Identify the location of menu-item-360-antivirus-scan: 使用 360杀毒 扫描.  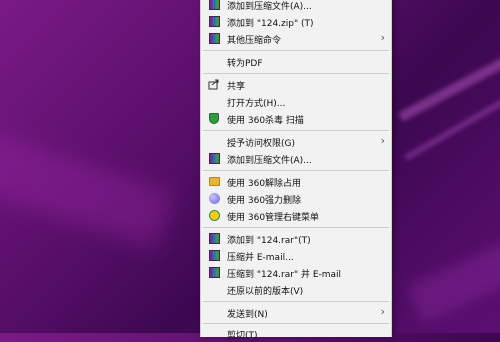
(296, 118).